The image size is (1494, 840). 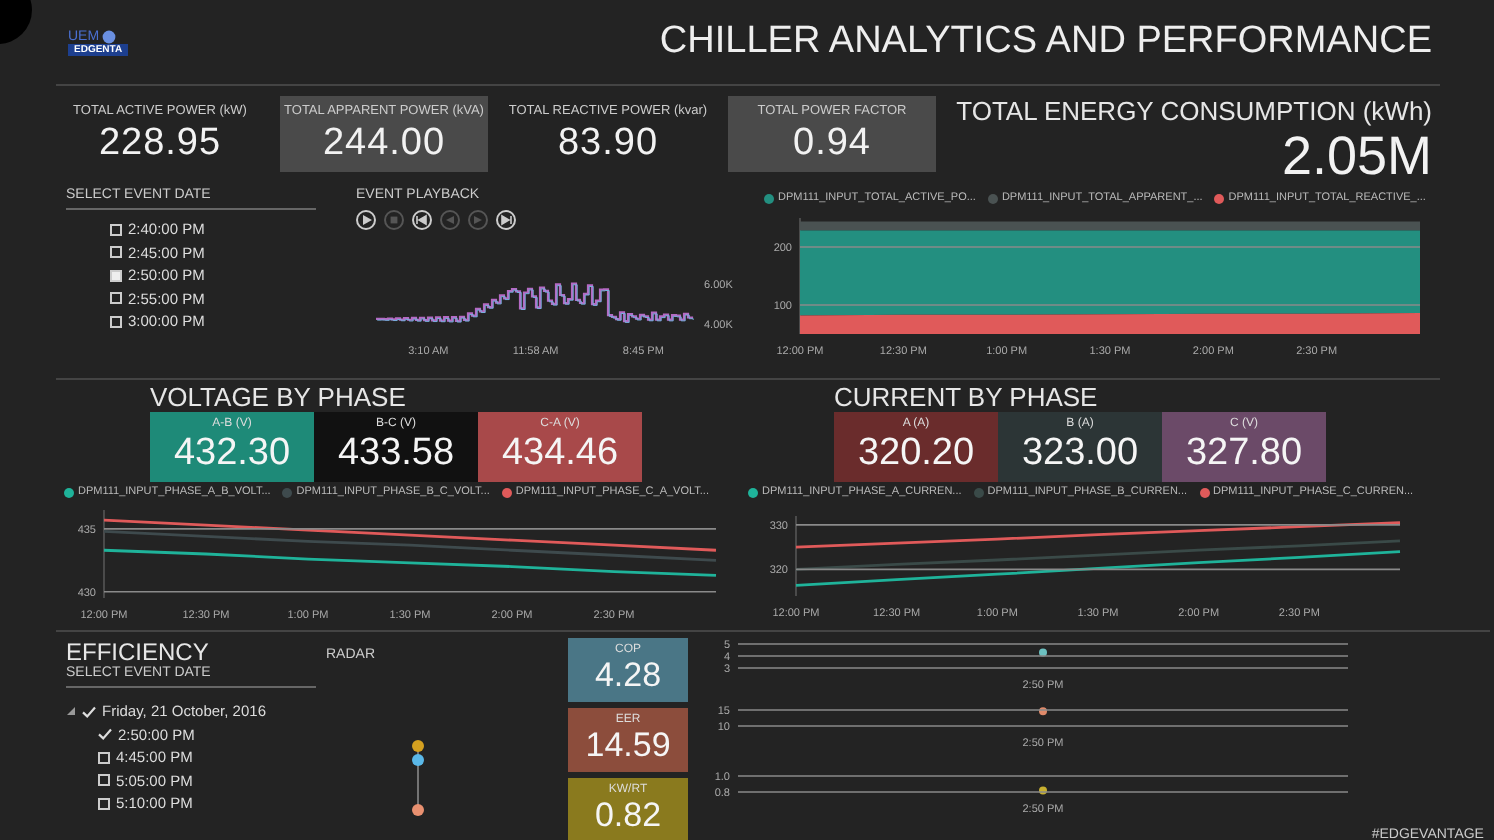 What do you see at coordinates (560, 454) in the screenshot?
I see `reading-value: 434.46` at bounding box center [560, 454].